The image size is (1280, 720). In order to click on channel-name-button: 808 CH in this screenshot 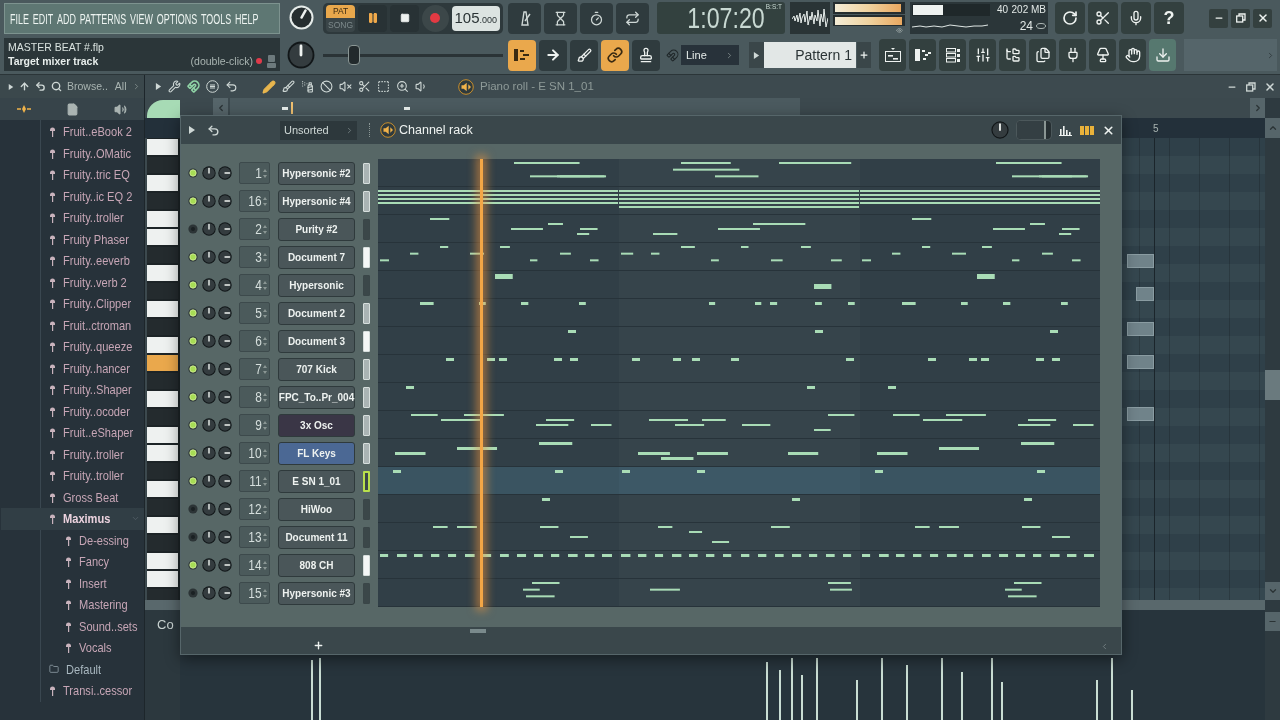, I will do `click(316, 565)`.